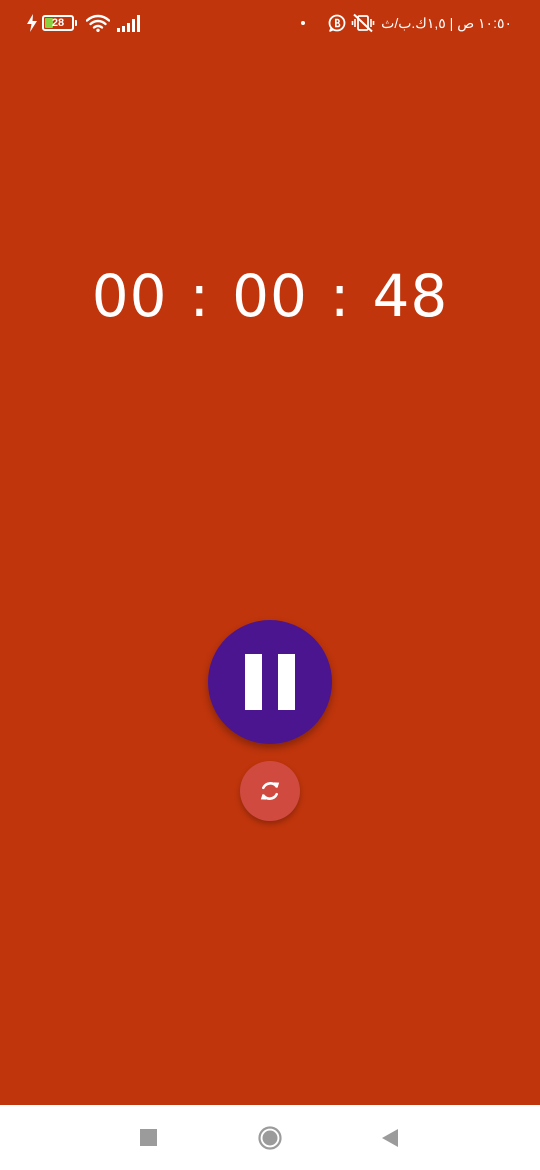 This screenshot has width=540, height=1170. I want to click on triangle-back-icon, so click(390, 1138).